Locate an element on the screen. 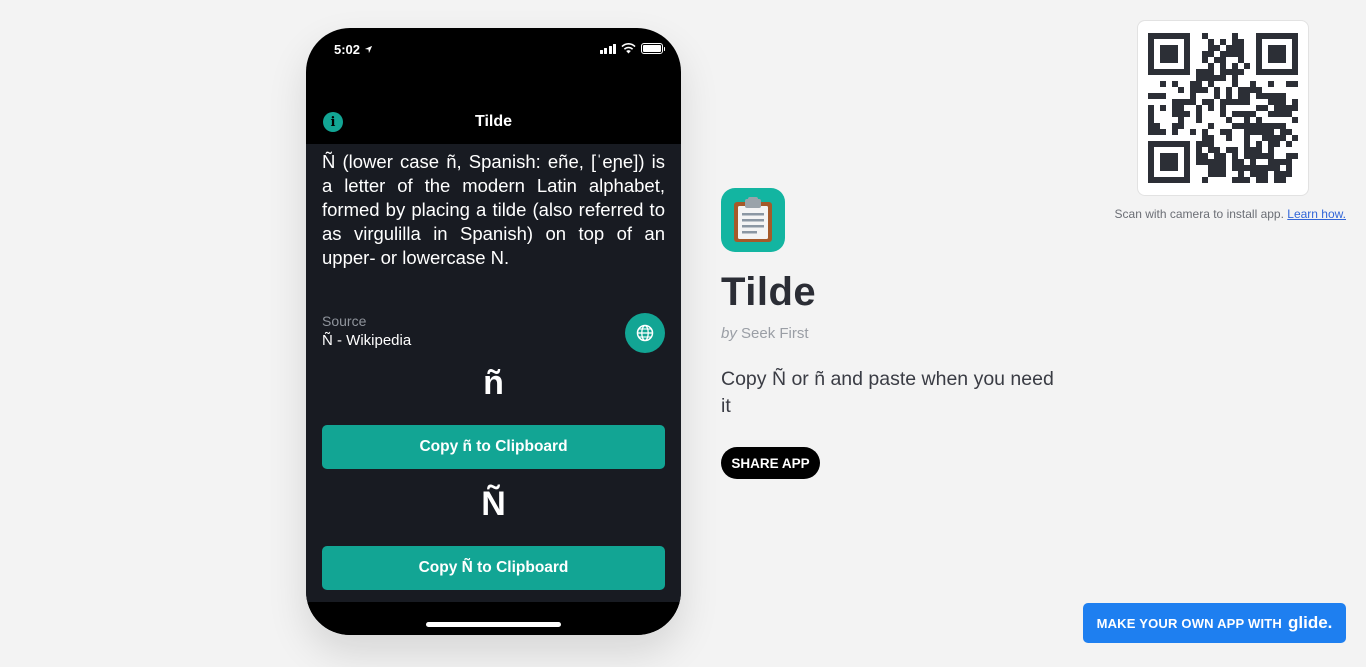  home-indicator is located at coordinates (493, 624).